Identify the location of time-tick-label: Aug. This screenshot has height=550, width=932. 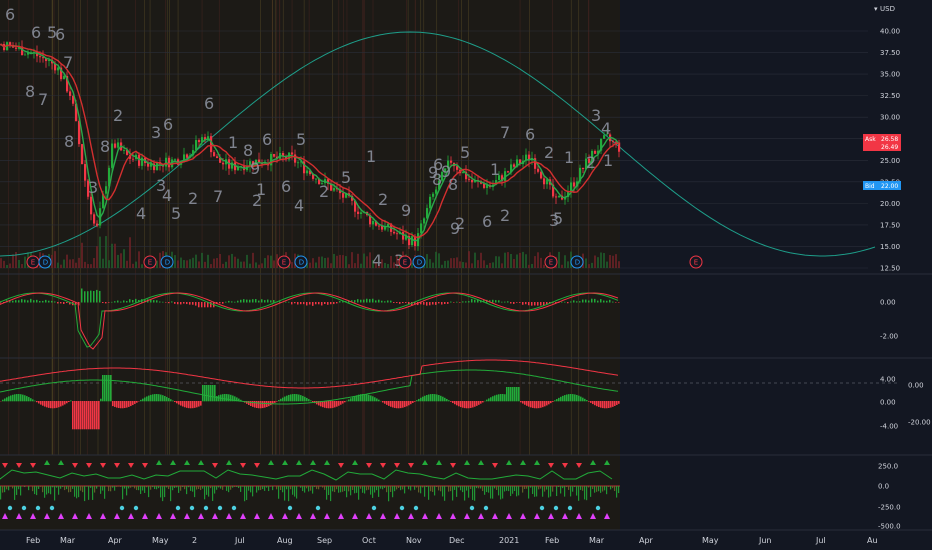
(285, 540).